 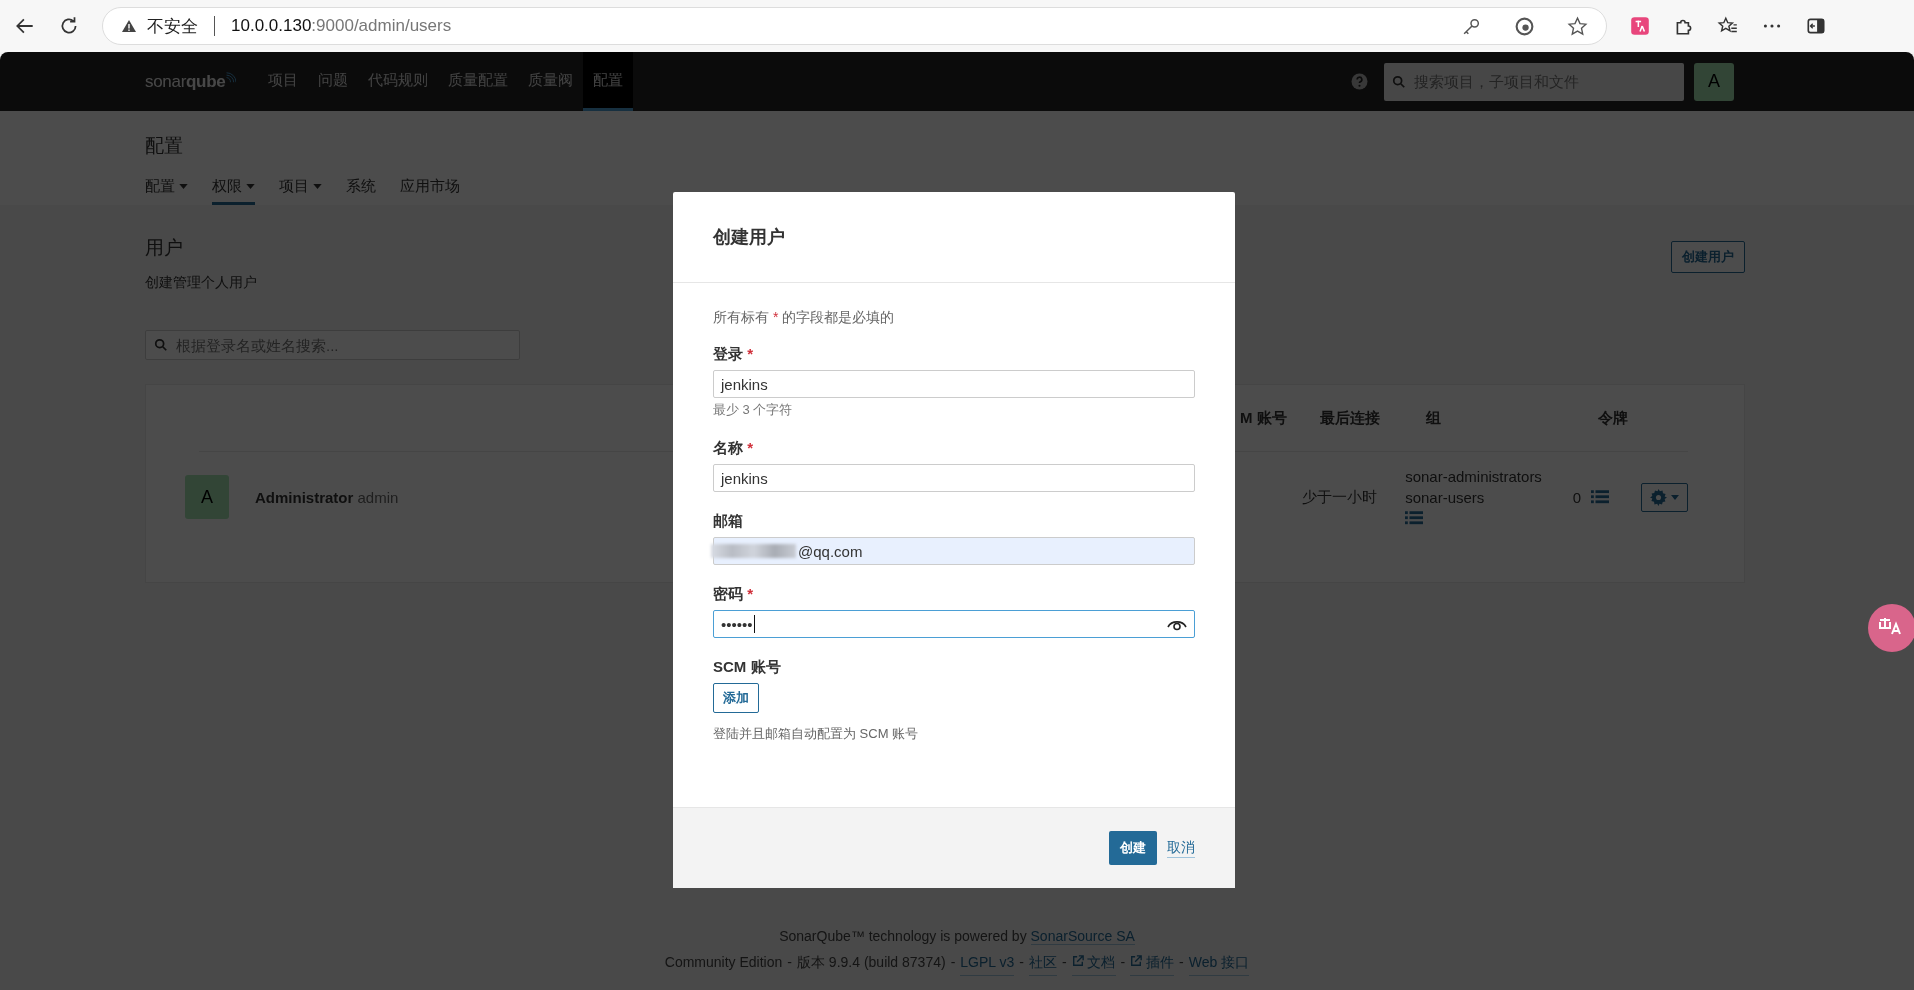 I want to click on star-icon, so click(x=1577, y=26).